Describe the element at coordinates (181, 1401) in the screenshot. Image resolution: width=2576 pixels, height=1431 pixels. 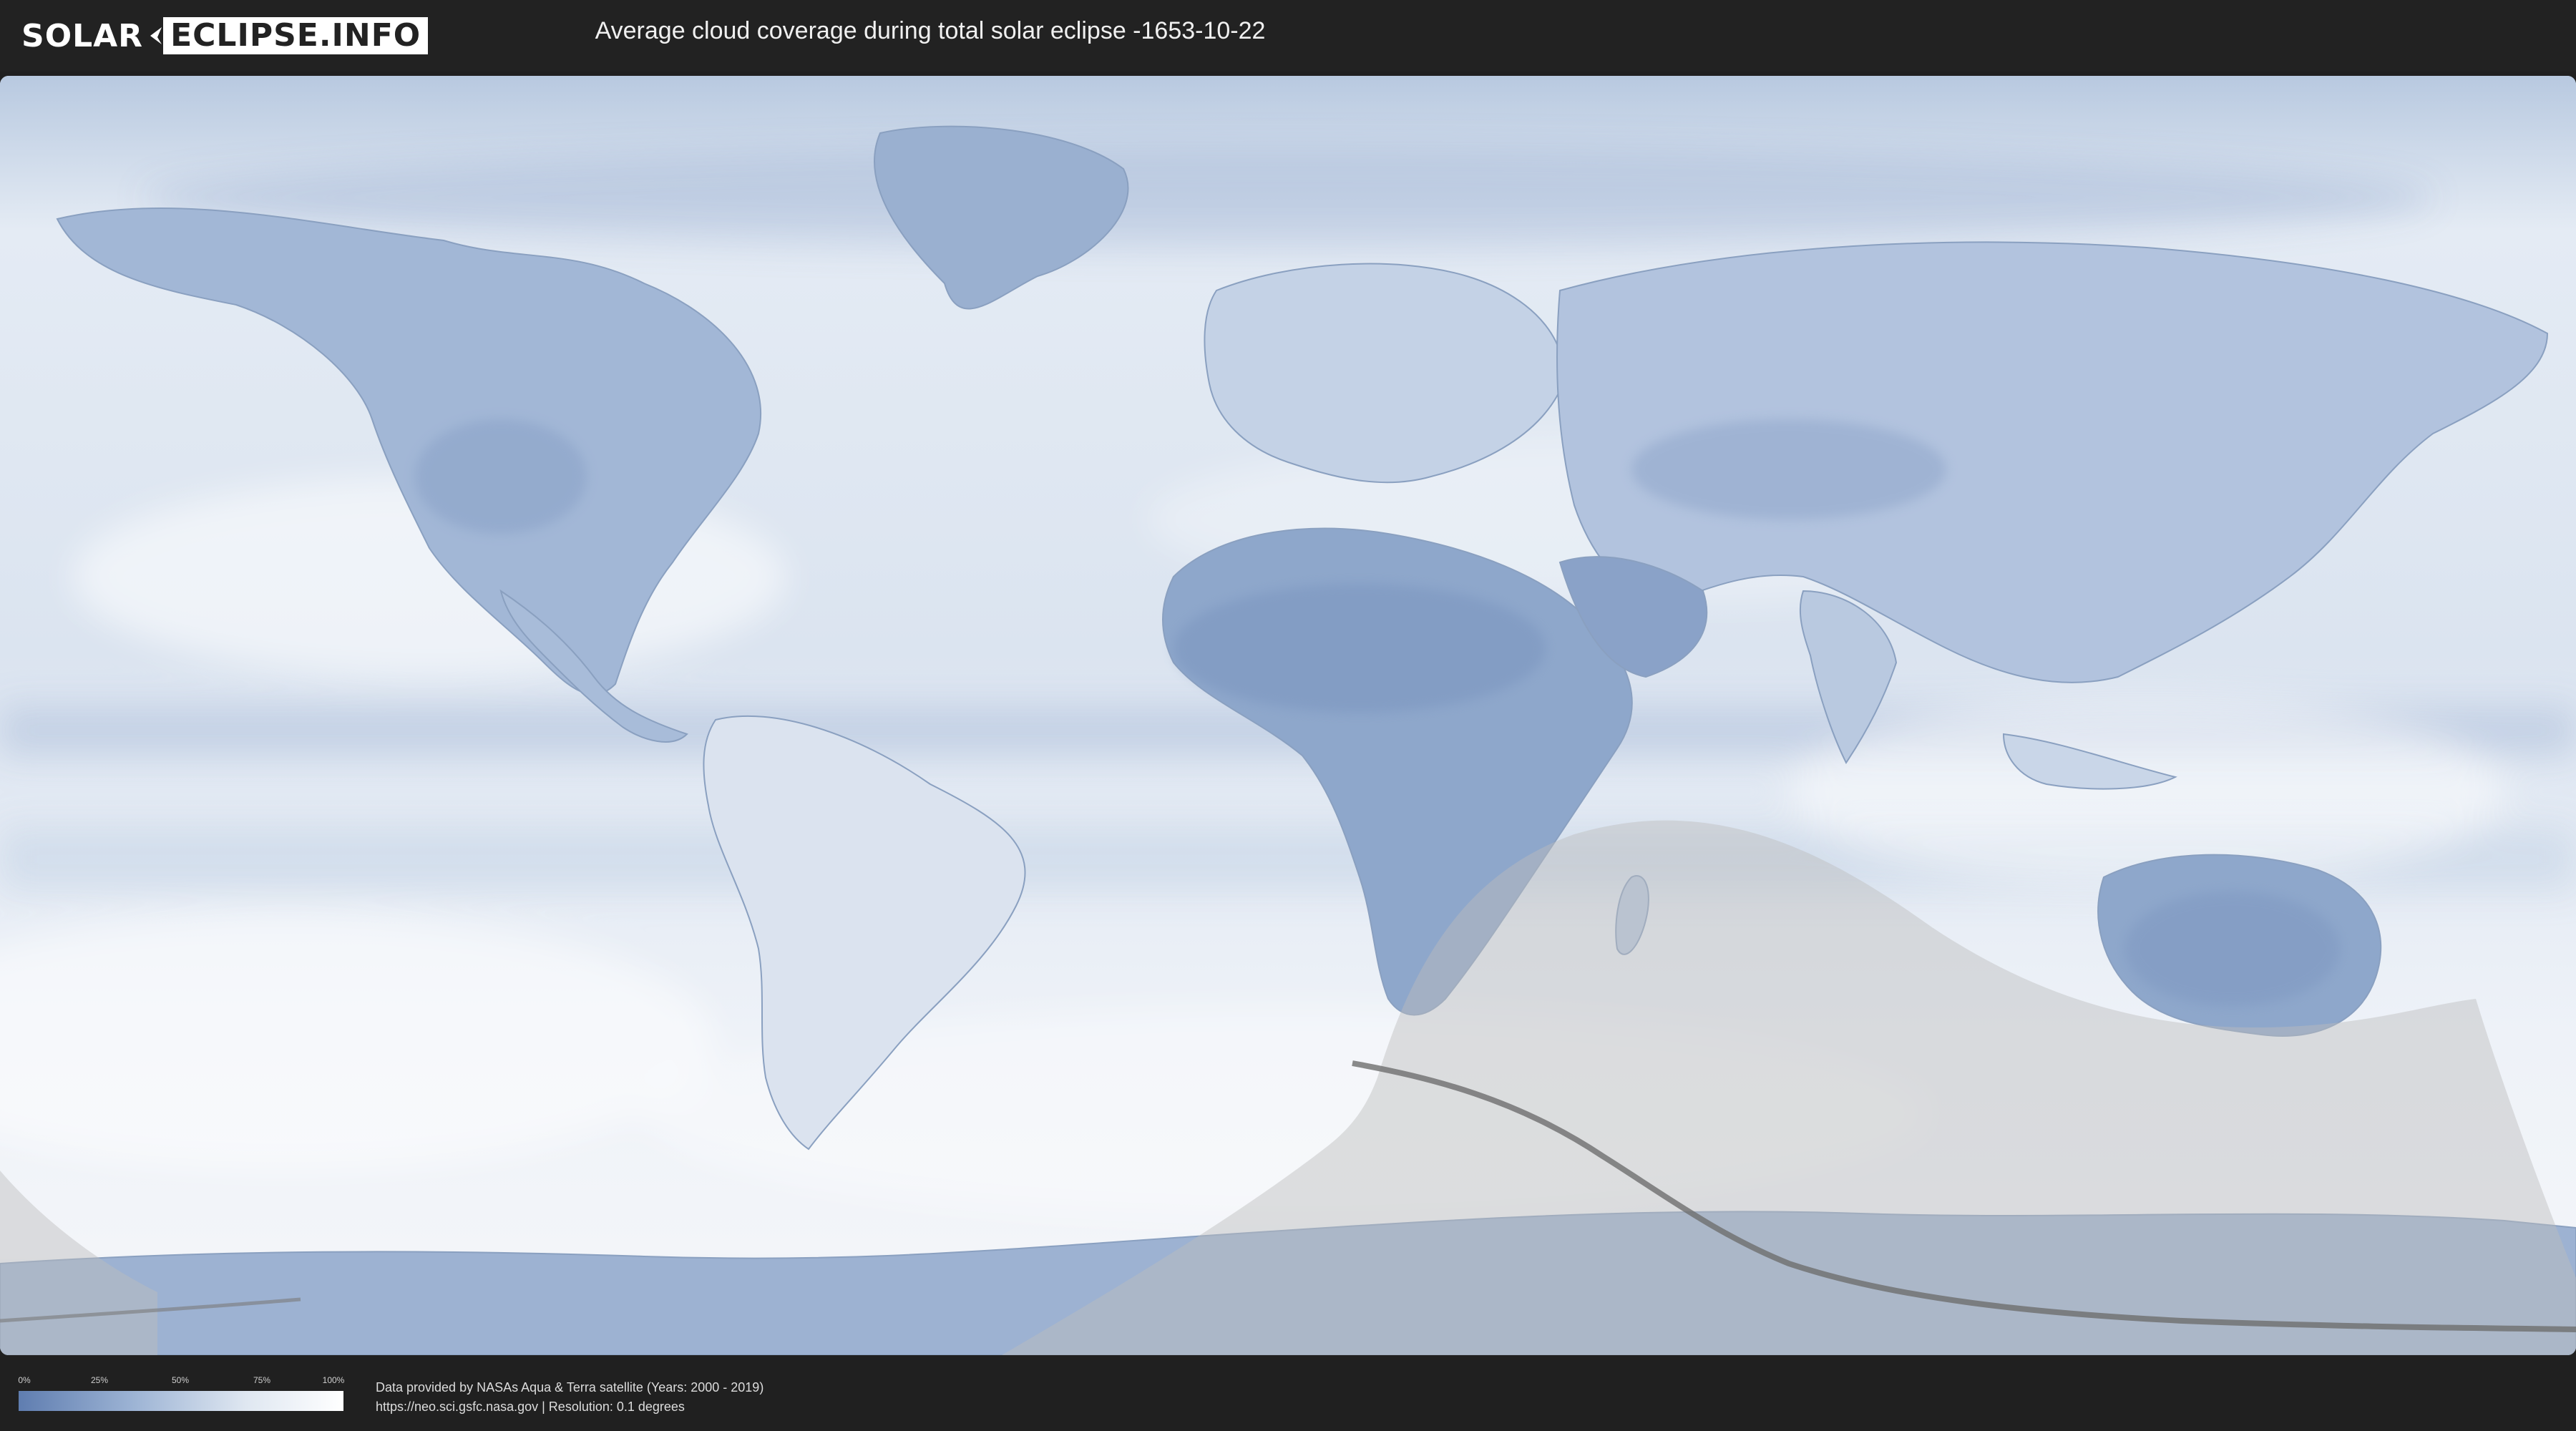
I see `legend-gradient-bar` at that location.